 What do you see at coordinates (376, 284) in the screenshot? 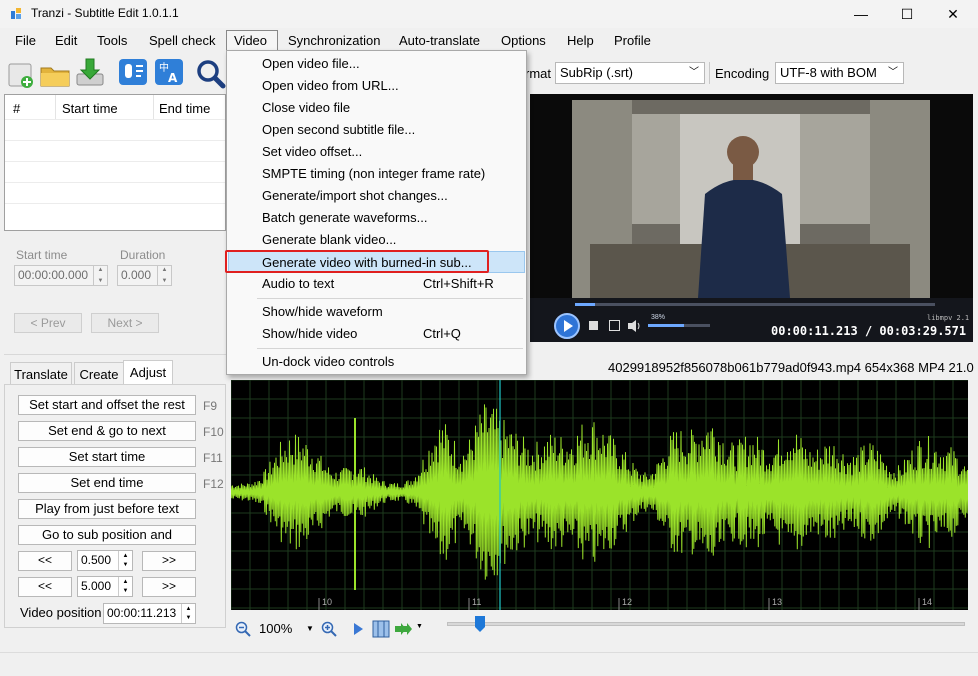
I see `menu-item-audio-to-text: Audio to text Ctrl+Shift+R` at bounding box center [376, 284].